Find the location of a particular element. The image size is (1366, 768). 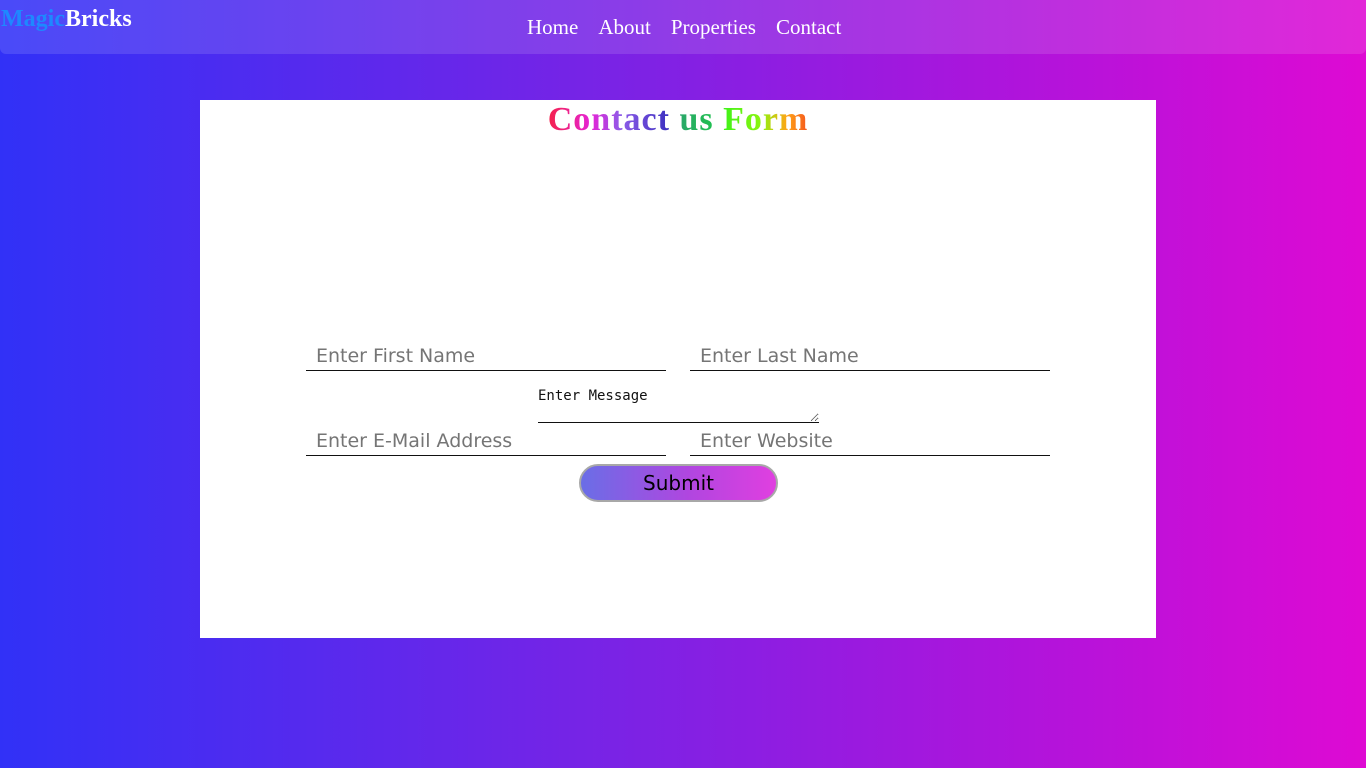

brand-logo: MagicBricks is located at coordinates (66, 19).